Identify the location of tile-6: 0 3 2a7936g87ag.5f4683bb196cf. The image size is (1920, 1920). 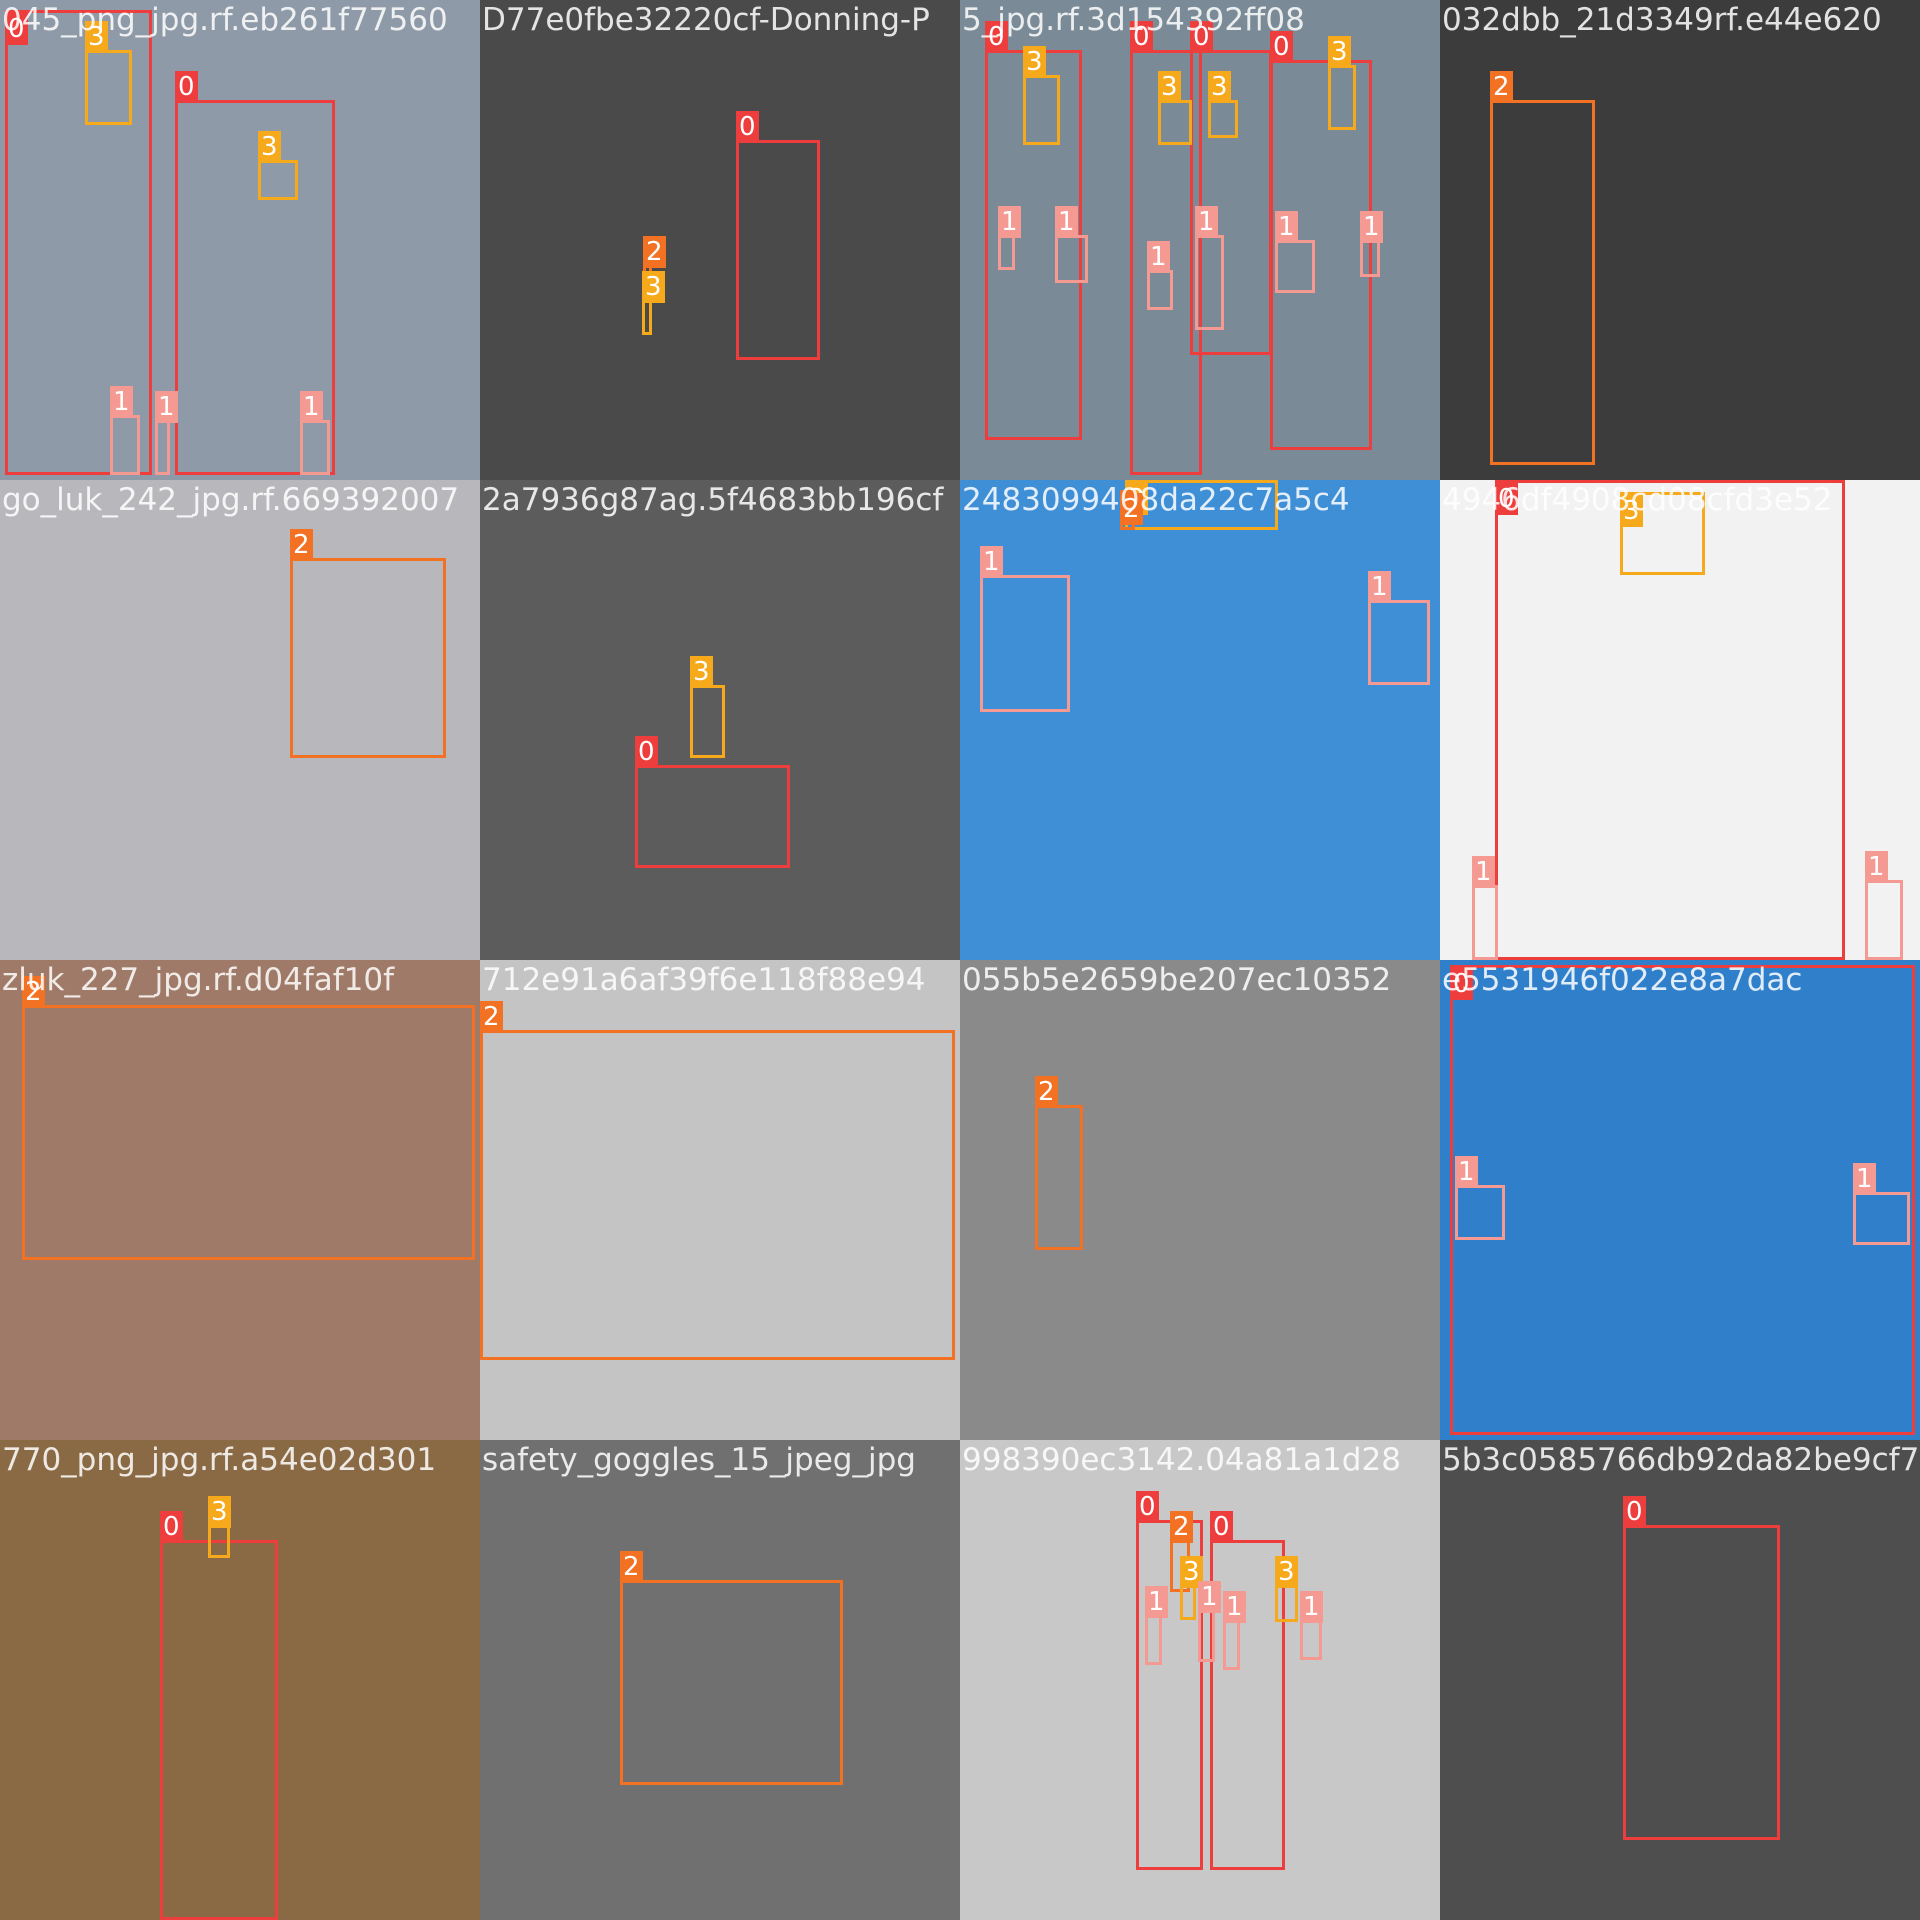
(720, 720).